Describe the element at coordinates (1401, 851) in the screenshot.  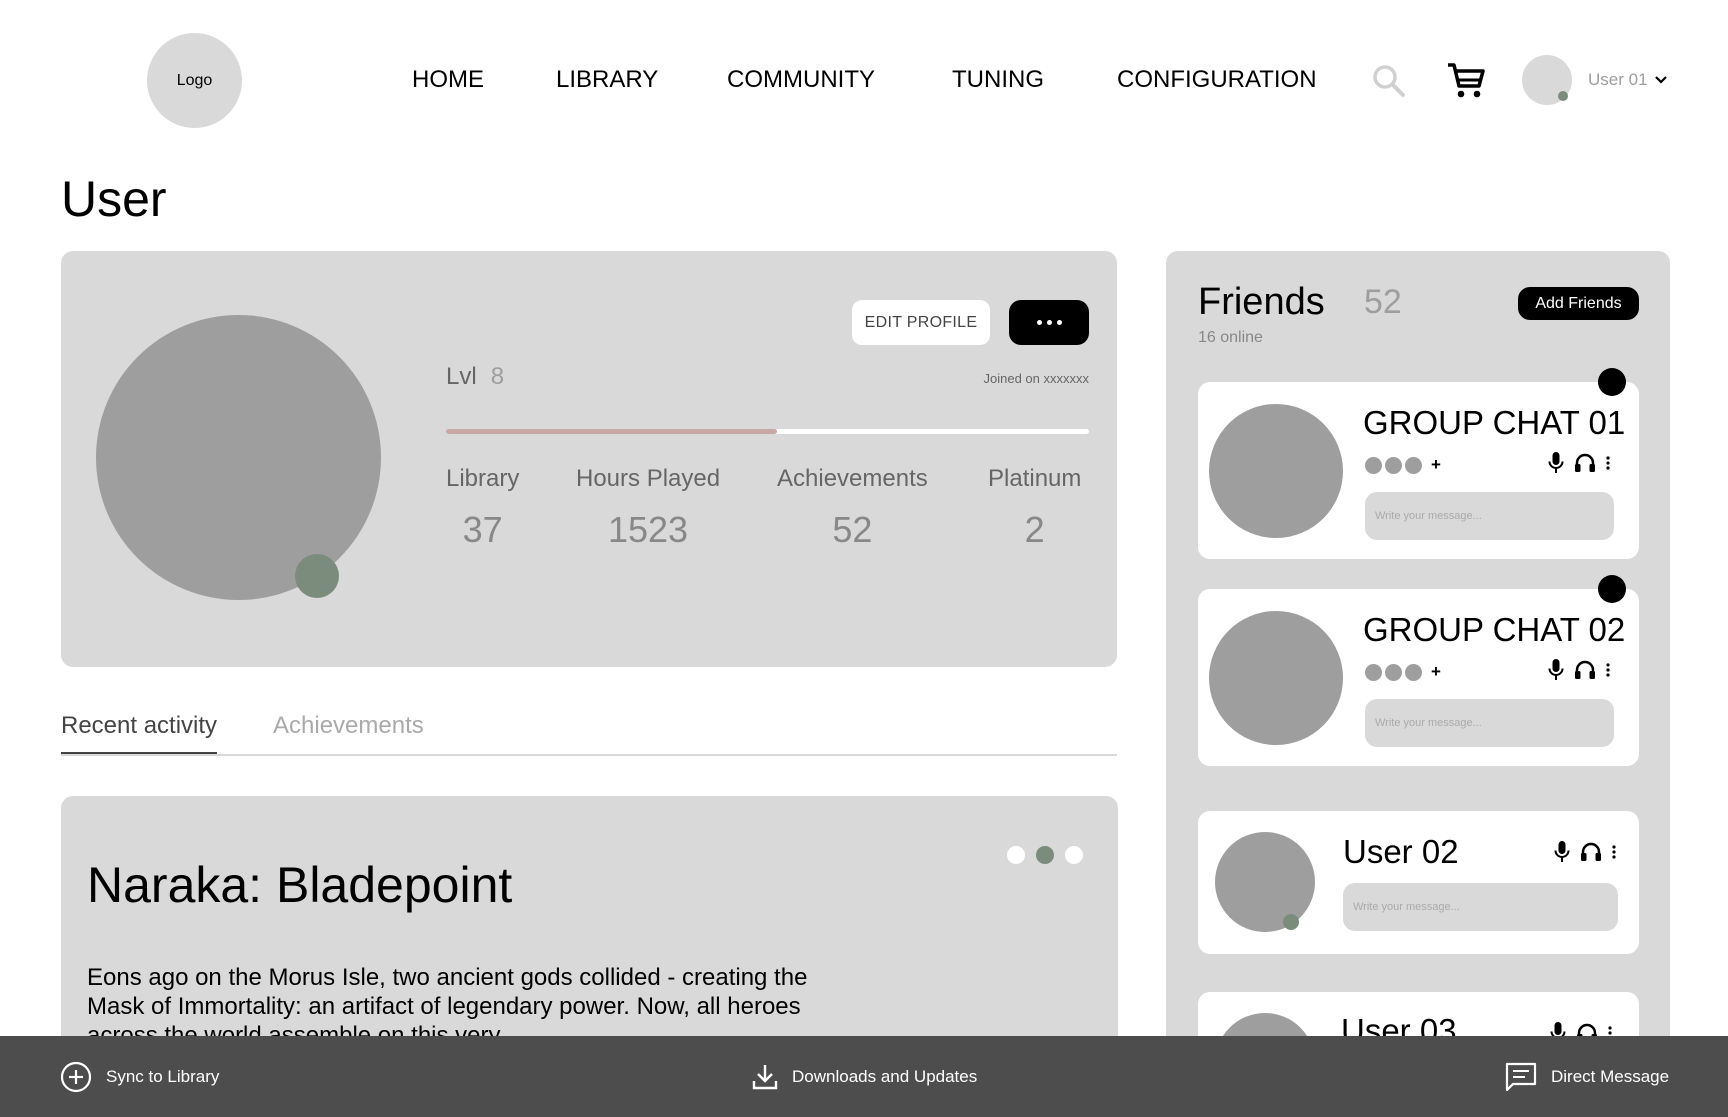
I see `friend-name: User 02` at that location.